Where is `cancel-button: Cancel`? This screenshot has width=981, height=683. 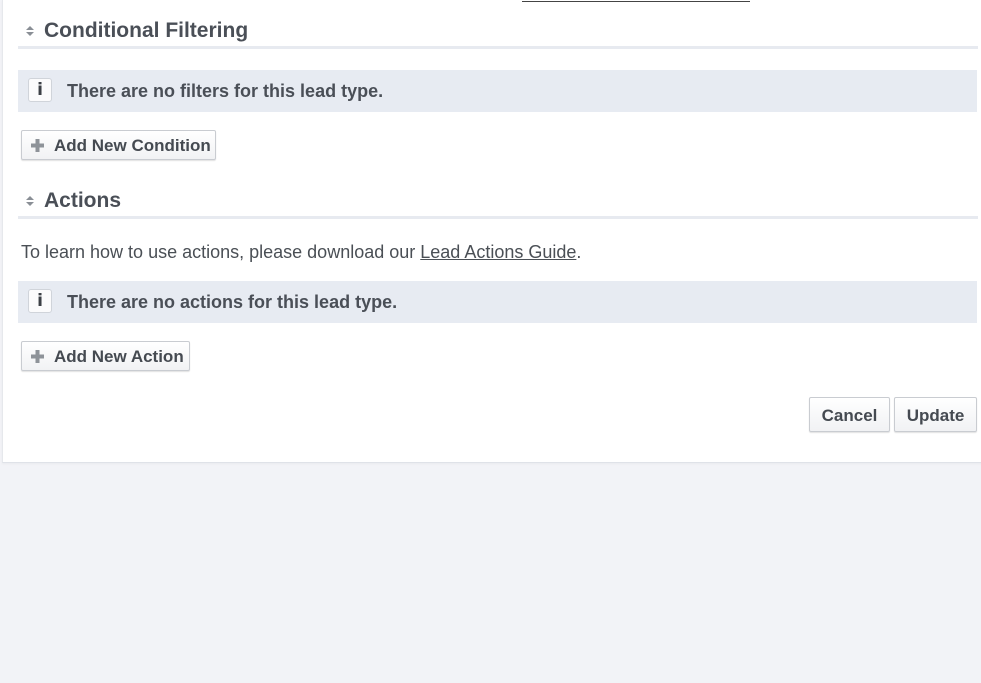 cancel-button: Cancel is located at coordinates (849, 414).